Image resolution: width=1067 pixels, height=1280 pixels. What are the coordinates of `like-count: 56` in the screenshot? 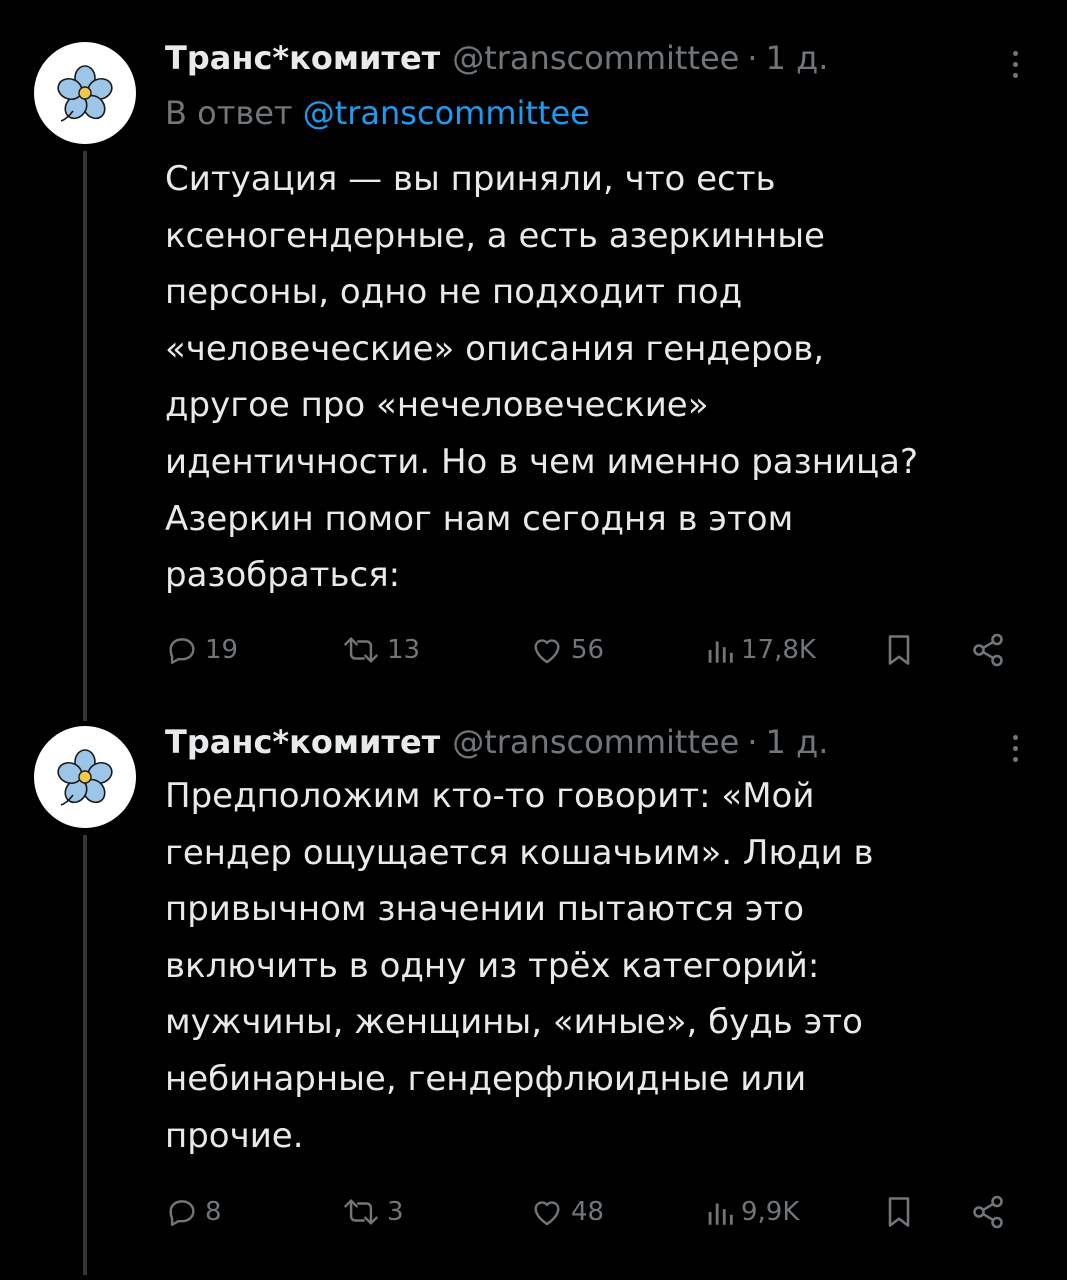 It's located at (588, 650).